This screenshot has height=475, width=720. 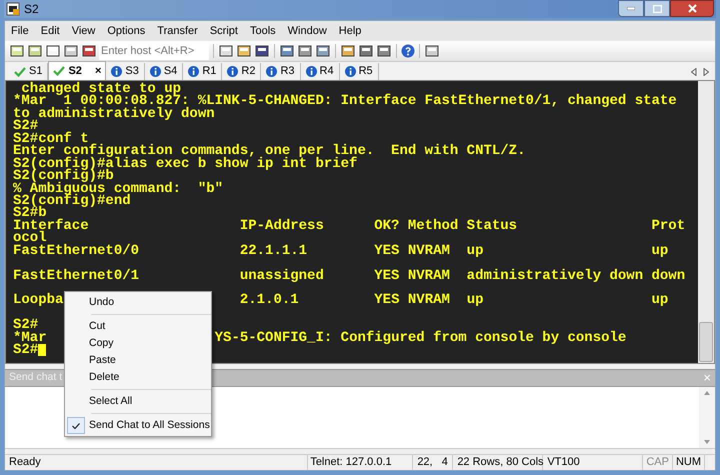 I want to click on terminal-line: ocol, so click(x=30, y=238).